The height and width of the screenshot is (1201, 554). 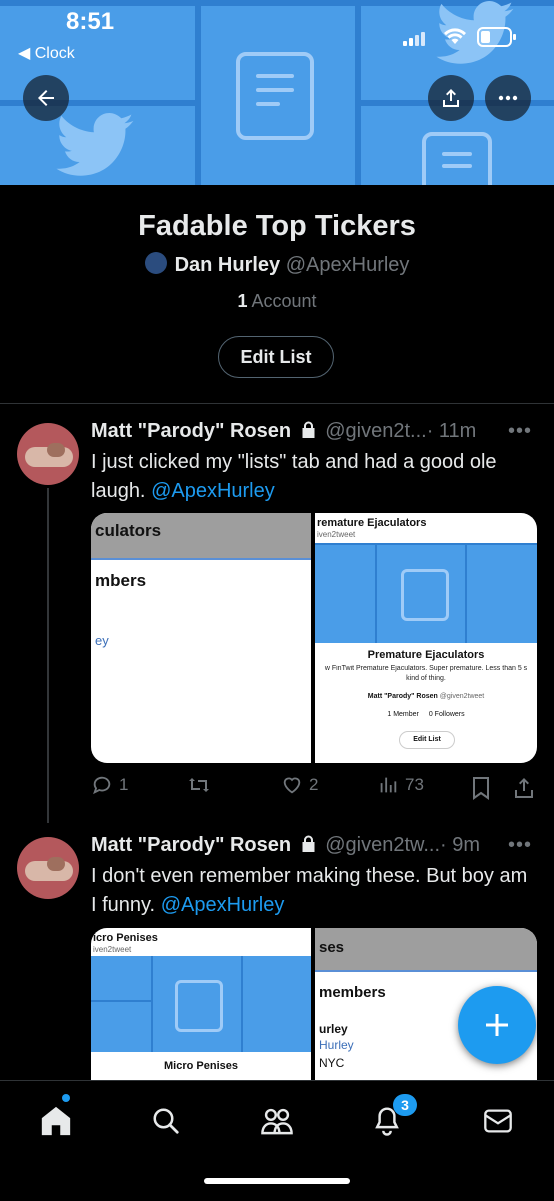 What do you see at coordinates (352, 992) in the screenshot?
I see `media2-right-sub: members` at bounding box center [352, 992].